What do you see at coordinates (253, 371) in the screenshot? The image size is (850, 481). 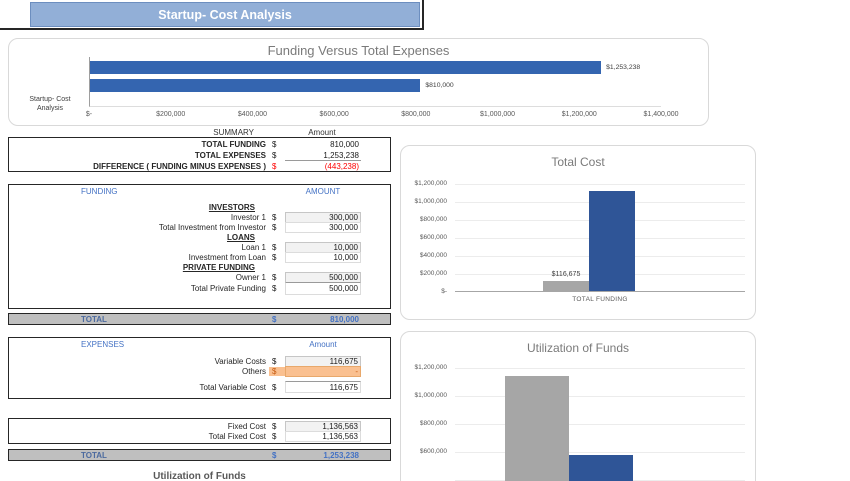 I see `row-label: Others` at bounding box center [253, 371].